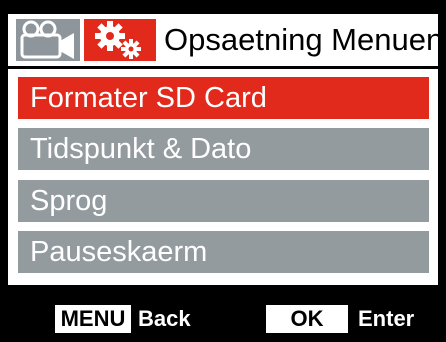 Image resolution: width=446 pixels, height=342 pixels. I want to click on video-camera-icon, so click(47, 39).